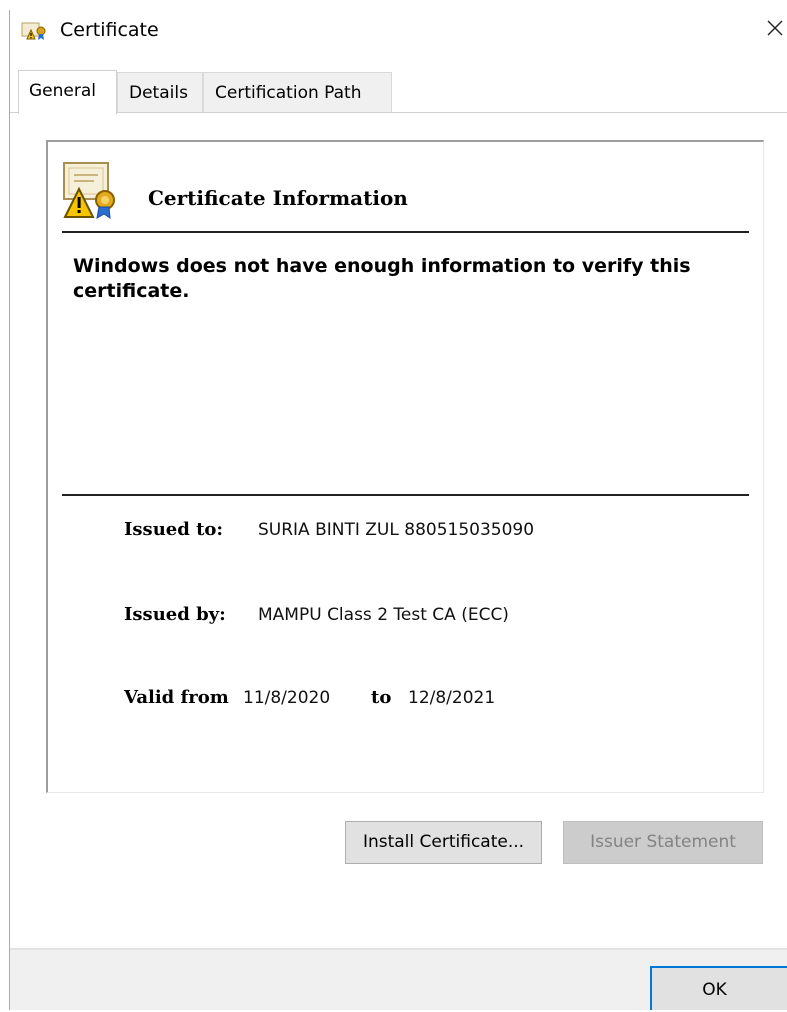  I want to click on valid-to-label: to, so click(381, 697).